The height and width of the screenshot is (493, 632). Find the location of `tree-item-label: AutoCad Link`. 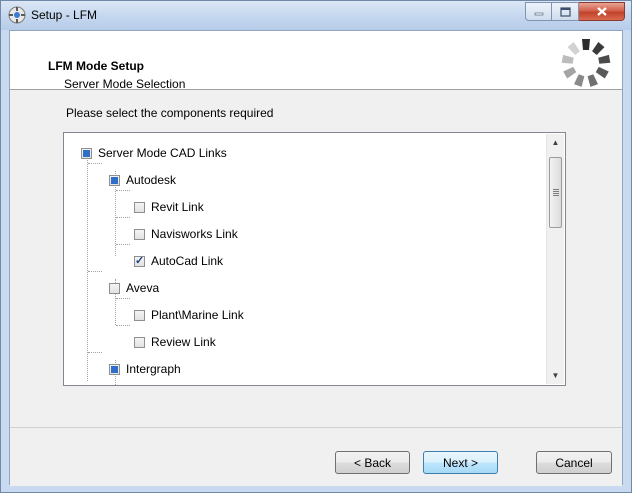

tree-item-label: AutoCad Link is located at coordinates (187, 261).